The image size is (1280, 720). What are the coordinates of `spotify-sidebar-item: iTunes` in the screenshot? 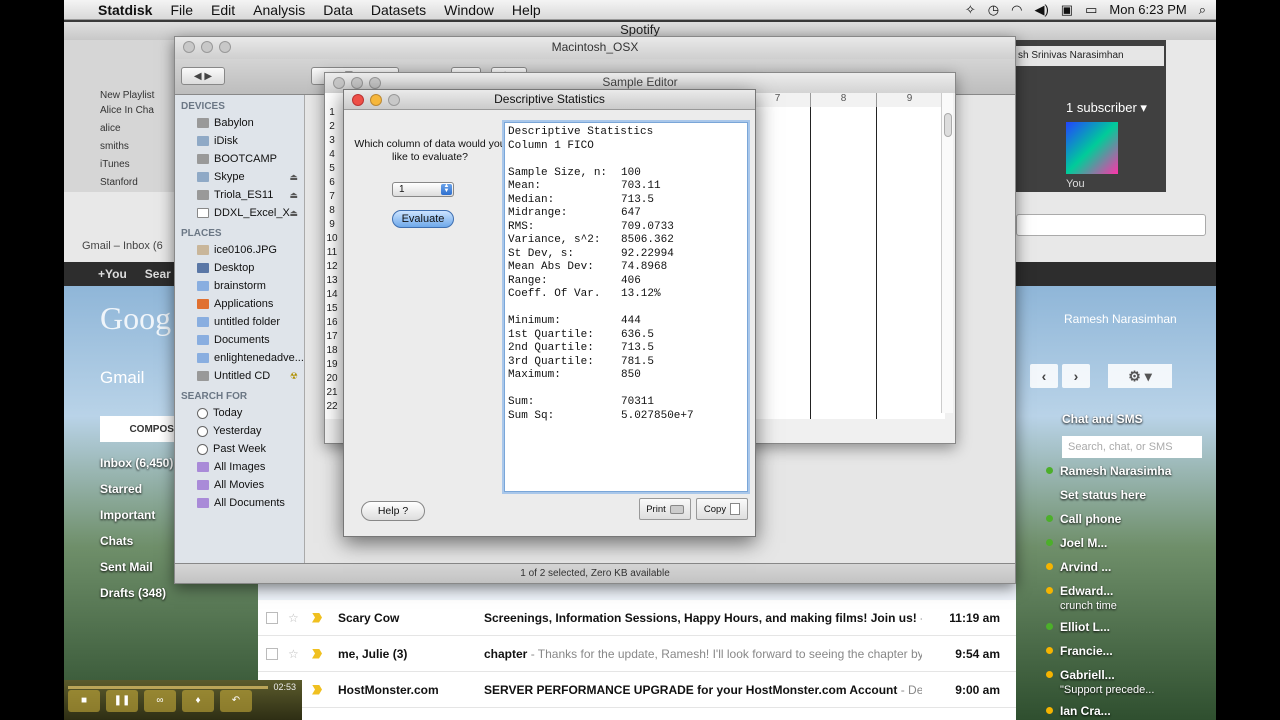 It's located at (119, 166).